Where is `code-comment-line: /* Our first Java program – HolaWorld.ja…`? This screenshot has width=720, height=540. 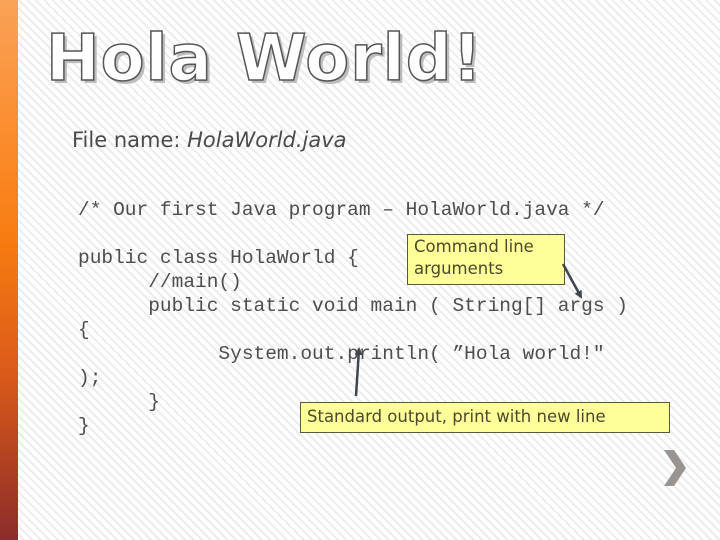
code-comment-line: /* Our first Java program – HolaWorld.ja… is located at coordinates (341, 210).